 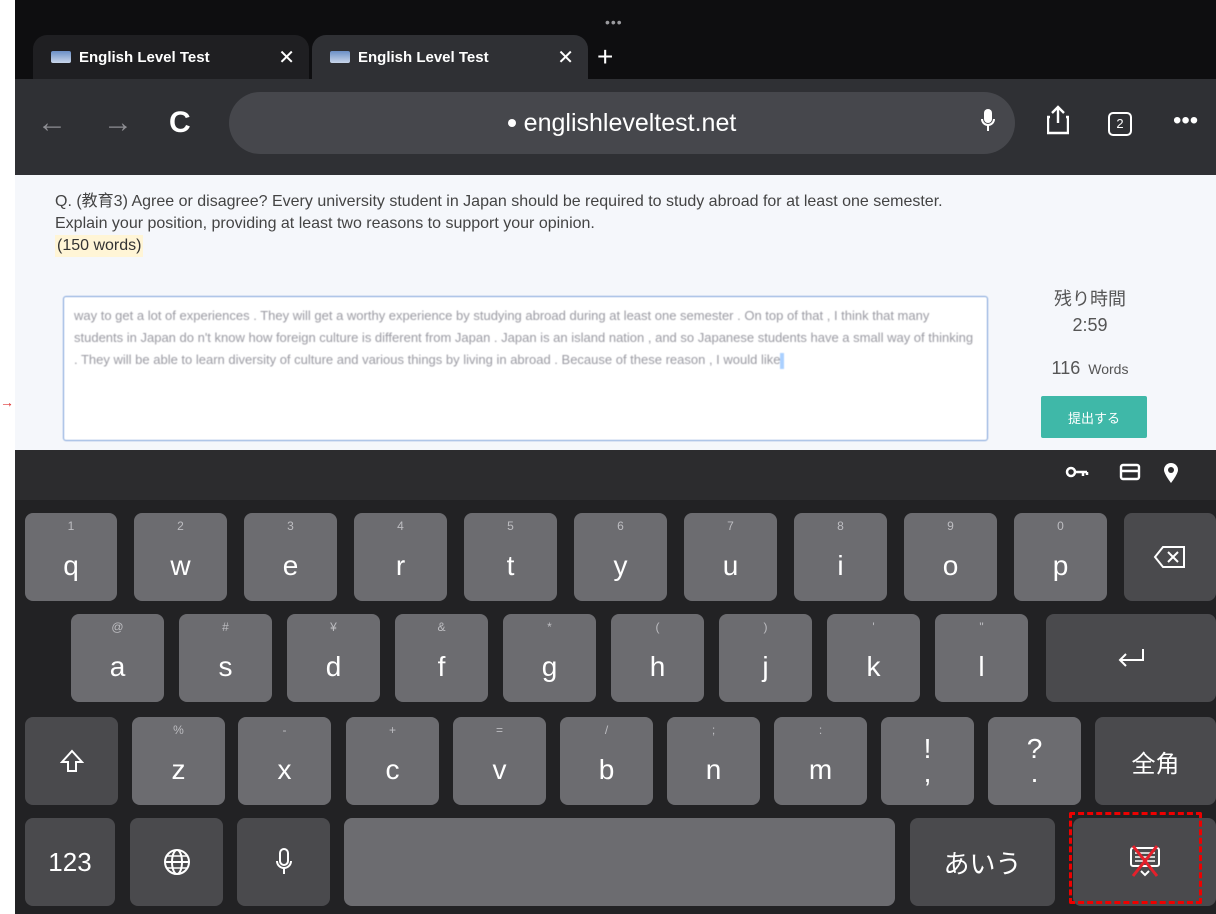 What do you see at coordinates (981, 627) in the screenshot?
I see `key-sub: "` at bounding box center [981, 627].